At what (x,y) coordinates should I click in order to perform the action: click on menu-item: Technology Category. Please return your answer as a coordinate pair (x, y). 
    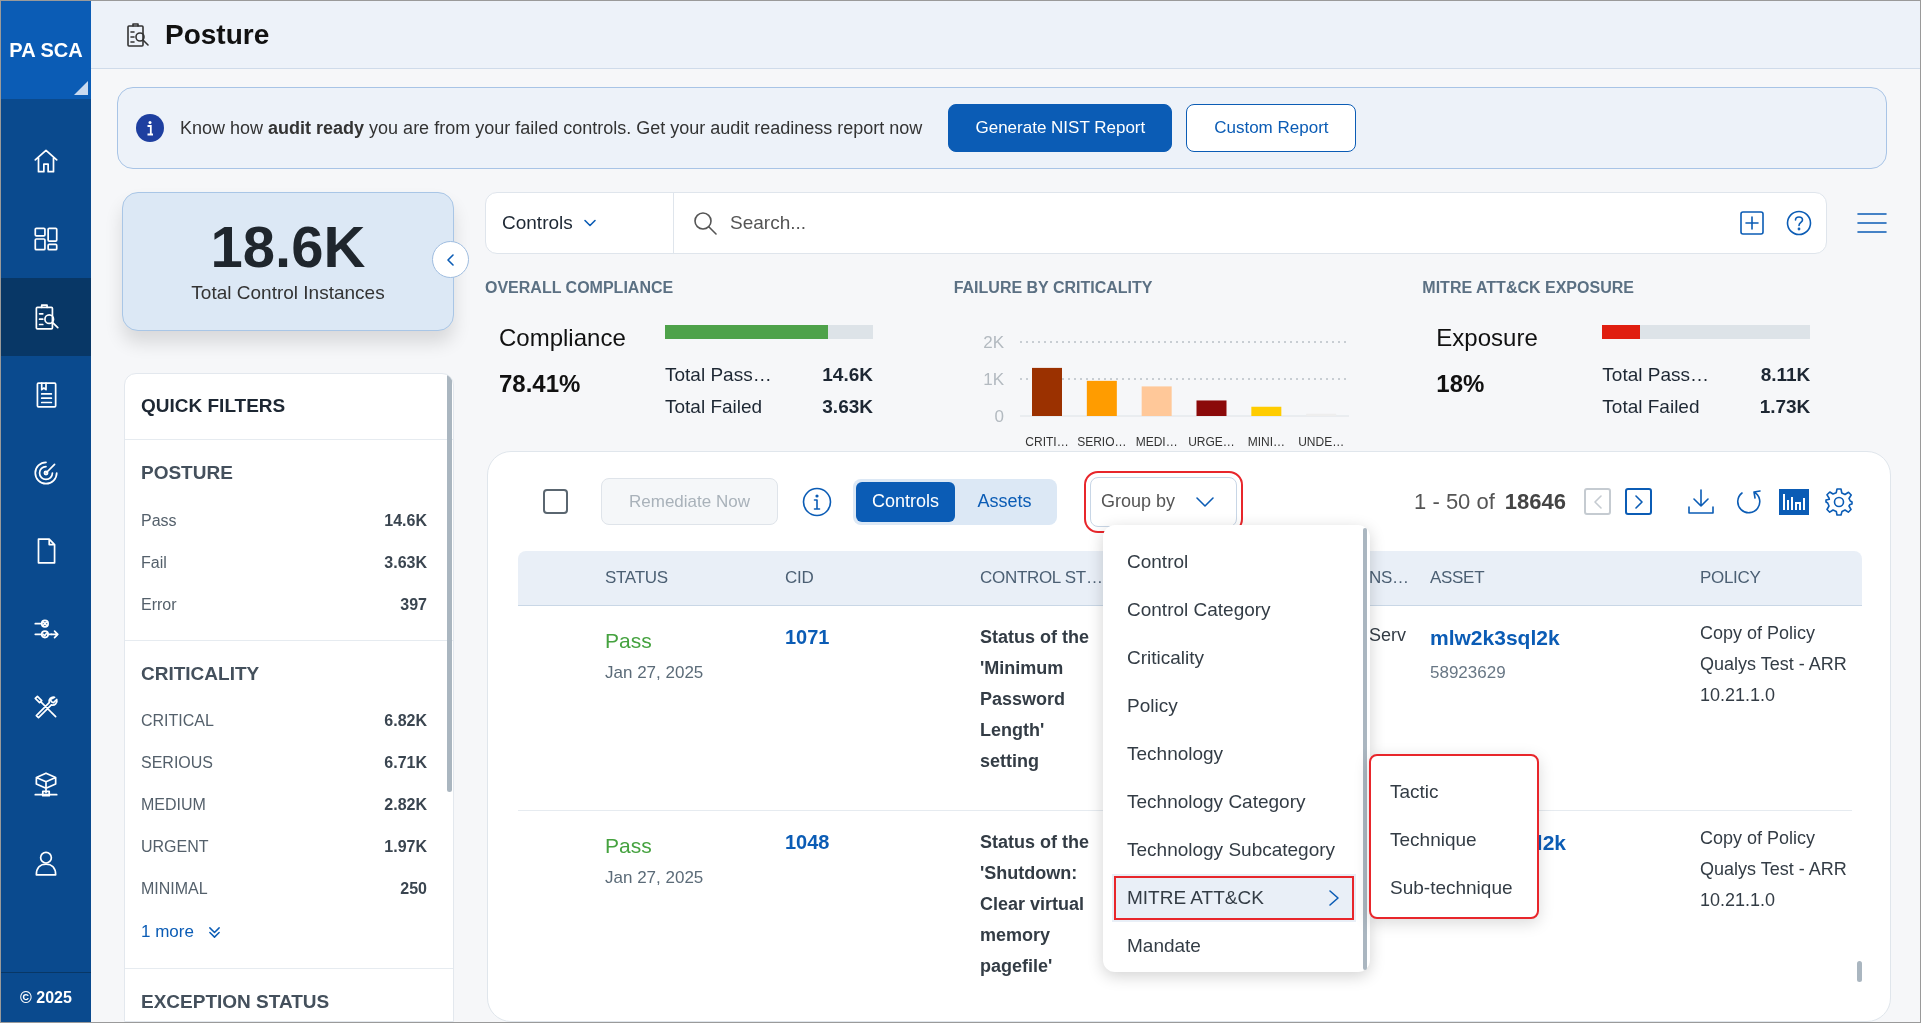
    Looking at the image, I should click on (1234, 802).